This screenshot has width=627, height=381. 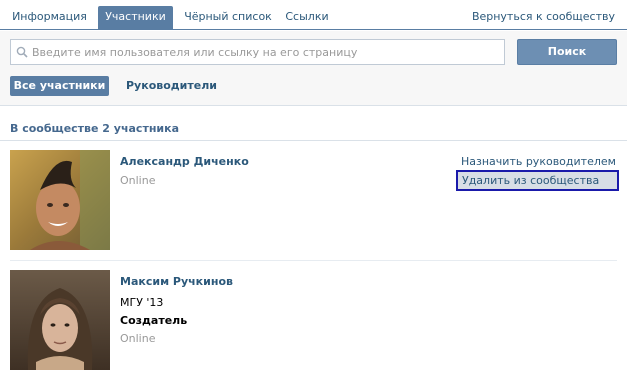 I want to click on tab-members: Участники, so click(x=135, y=18).